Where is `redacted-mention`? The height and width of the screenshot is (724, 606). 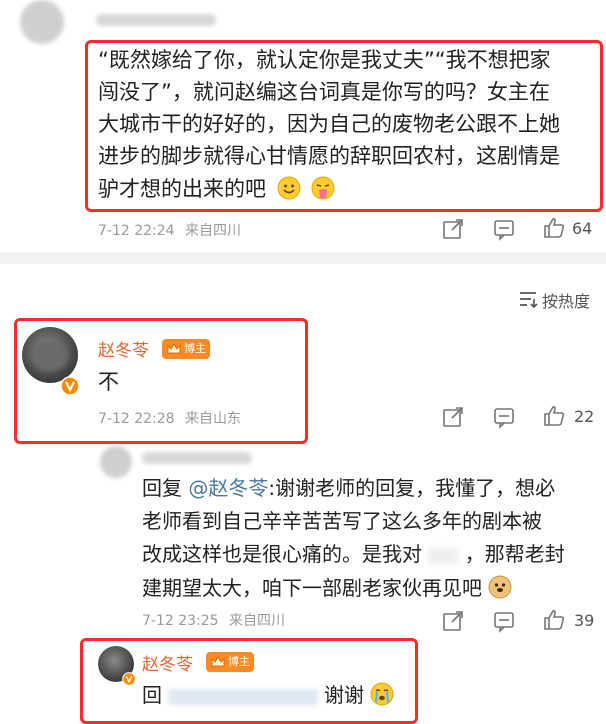
redacted-mention is located at coordinates (243, 696).